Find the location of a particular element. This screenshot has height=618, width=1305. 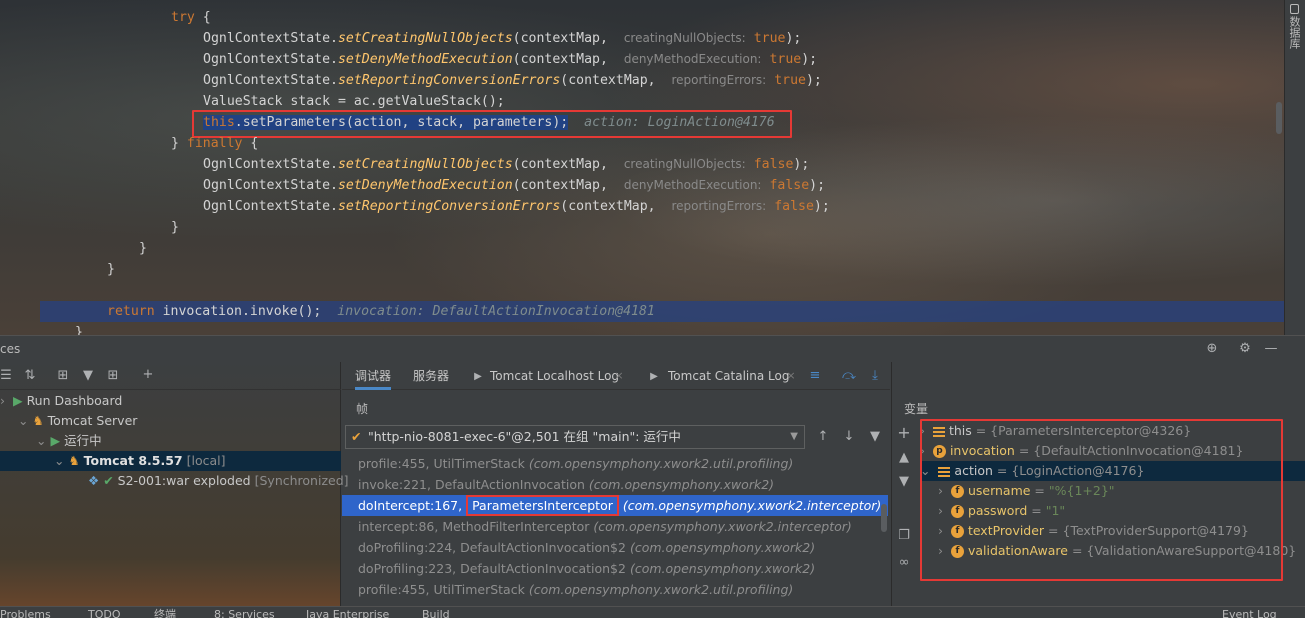

code-line-finally: } finally { is located at coordinates (215, 143).